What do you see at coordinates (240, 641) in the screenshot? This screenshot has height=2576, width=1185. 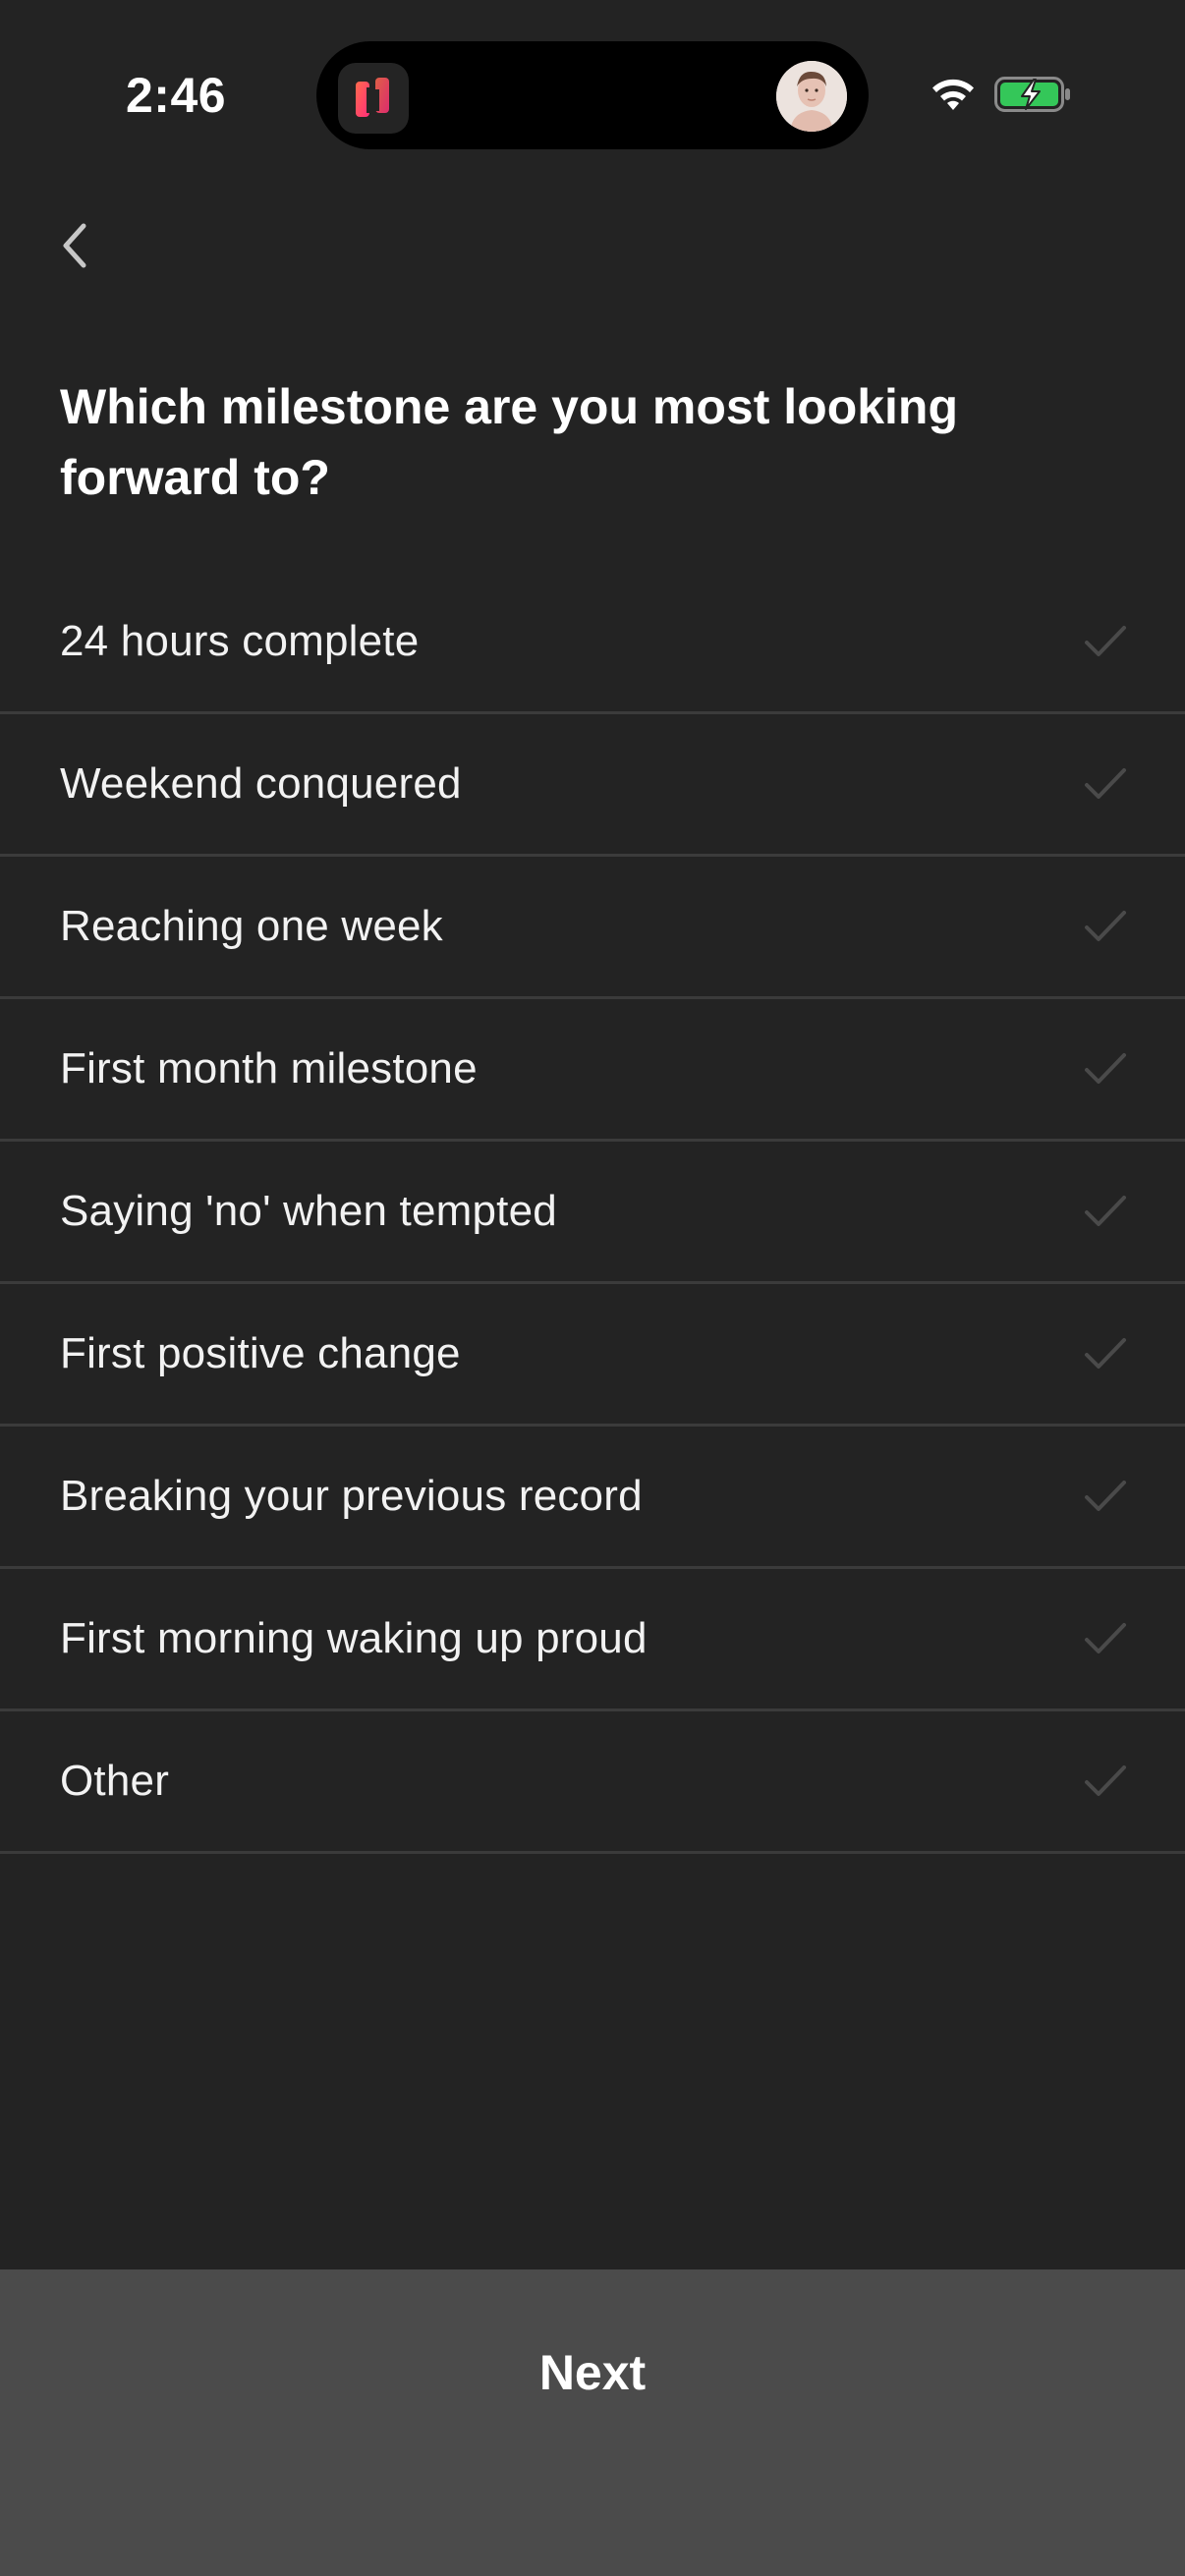 I see `option-label: 24 hours complete` at bounding box center [240, 641].